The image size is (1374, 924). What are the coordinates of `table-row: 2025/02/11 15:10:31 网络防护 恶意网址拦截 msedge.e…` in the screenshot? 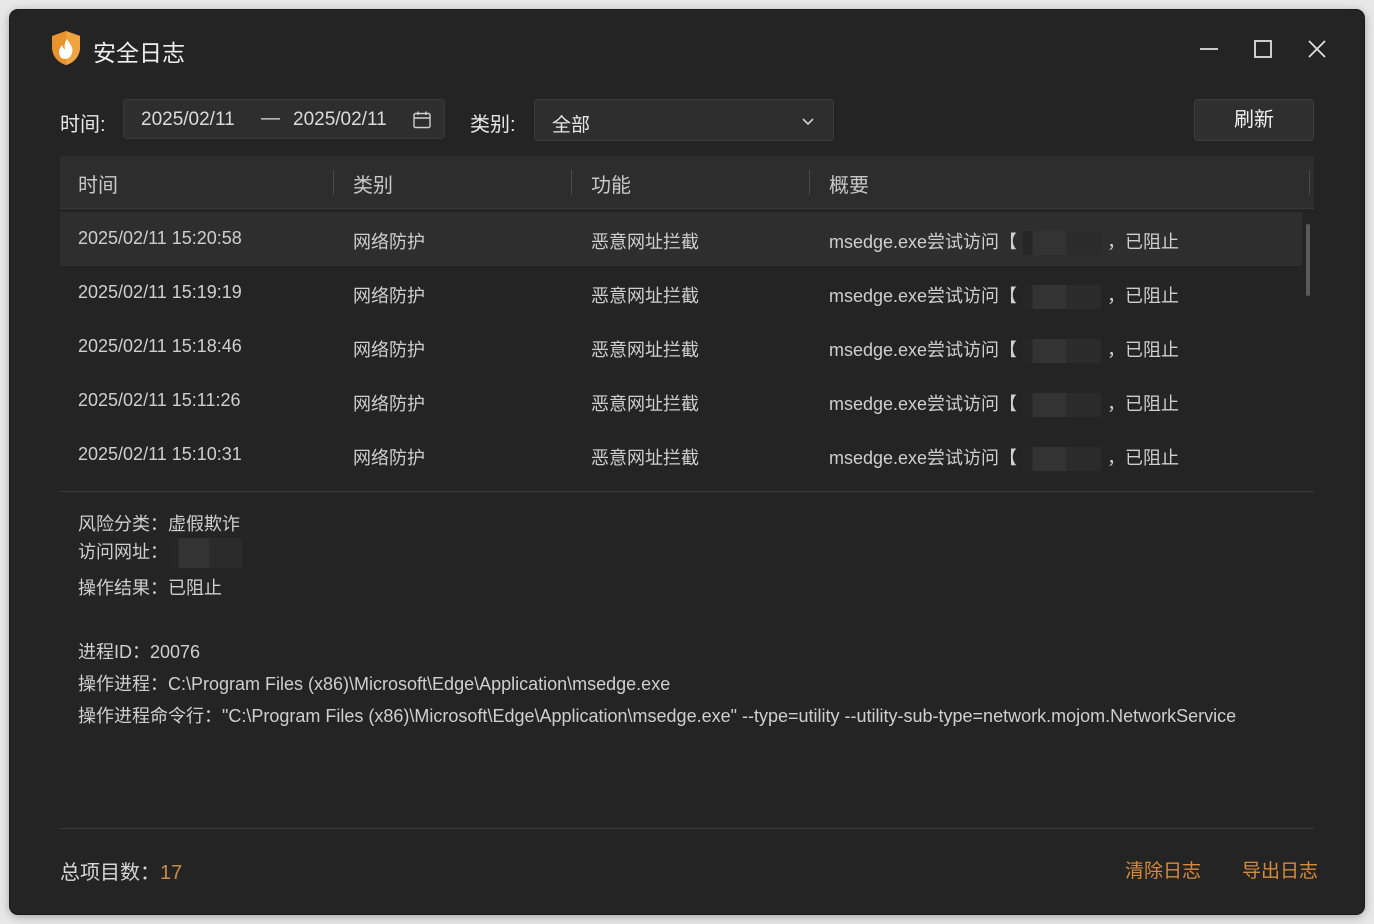 It's located at (681, 455).